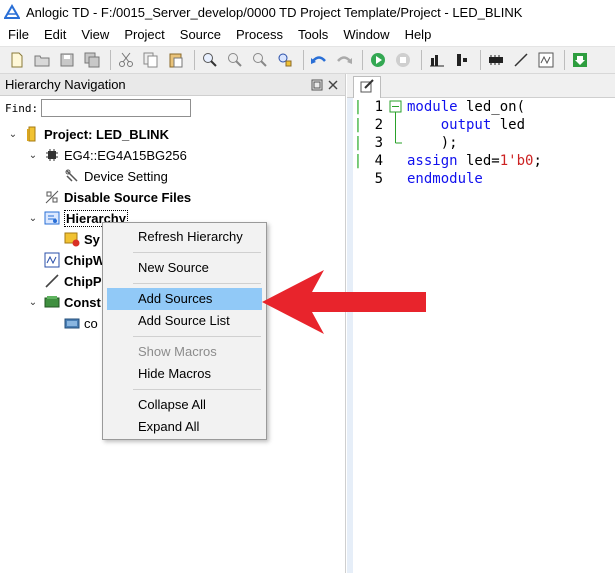 The image size is (615, 573). I want to click on redo-icon, so click(344, 60).